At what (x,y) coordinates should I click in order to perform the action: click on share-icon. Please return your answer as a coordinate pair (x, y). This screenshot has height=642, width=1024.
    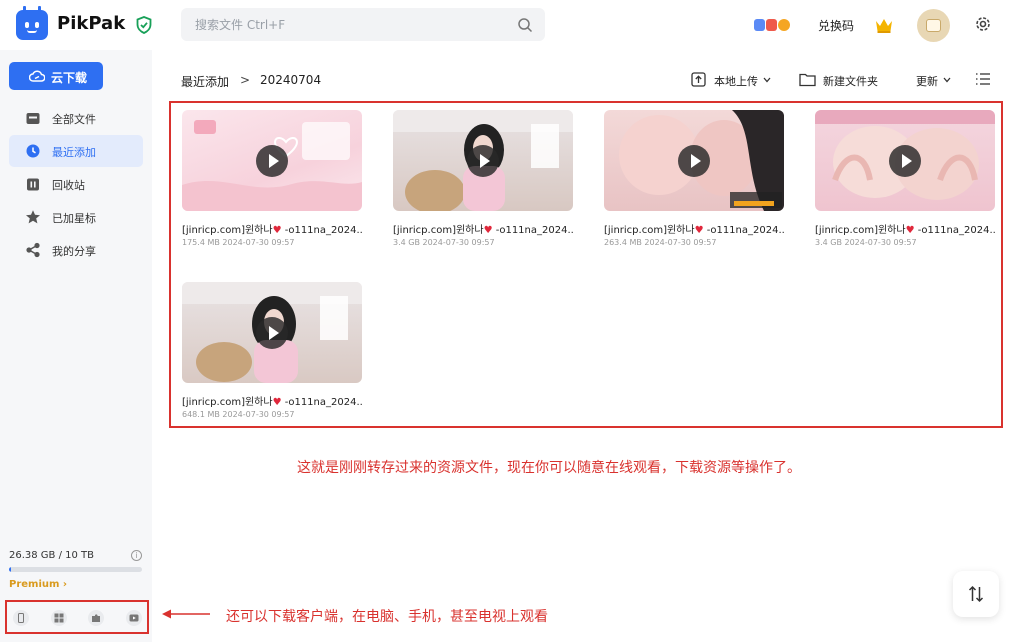
    Looking at the image, I should click on (33, 250).